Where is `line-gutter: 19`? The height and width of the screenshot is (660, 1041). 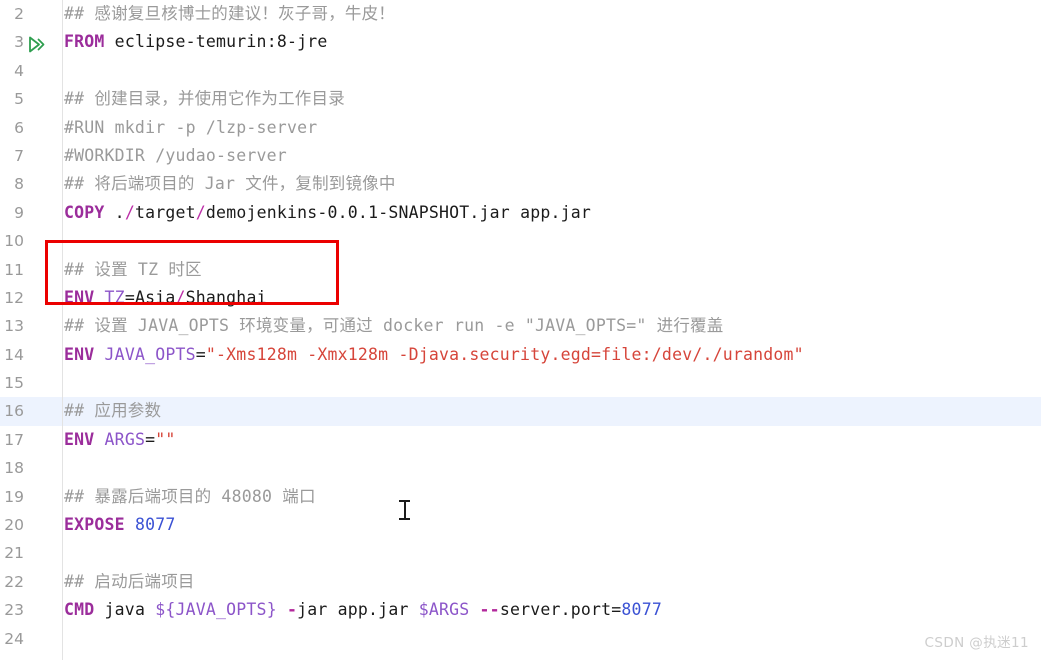
line-gutter: 19 is located at coordinates (31, 497).